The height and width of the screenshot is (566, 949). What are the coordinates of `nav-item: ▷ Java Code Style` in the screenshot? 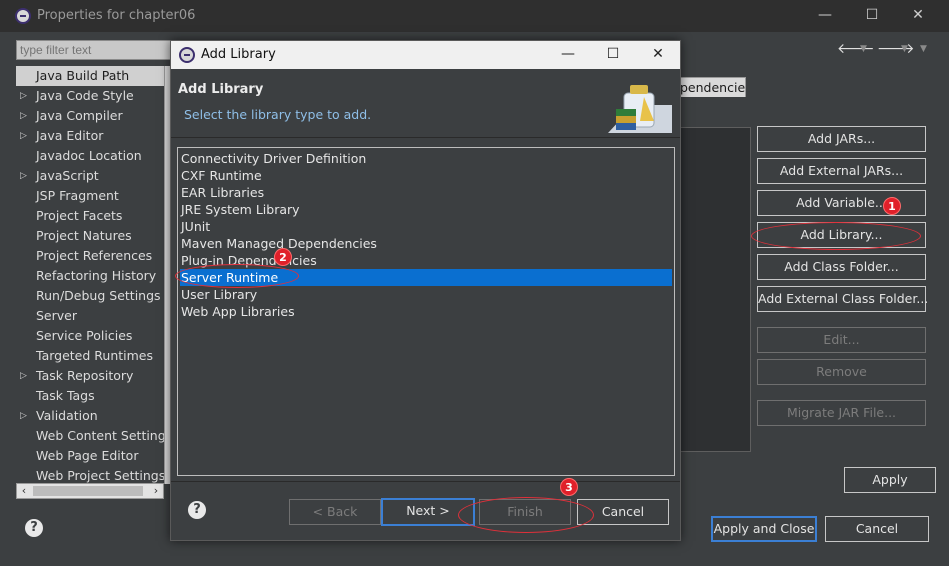 It's located at (91, 96).